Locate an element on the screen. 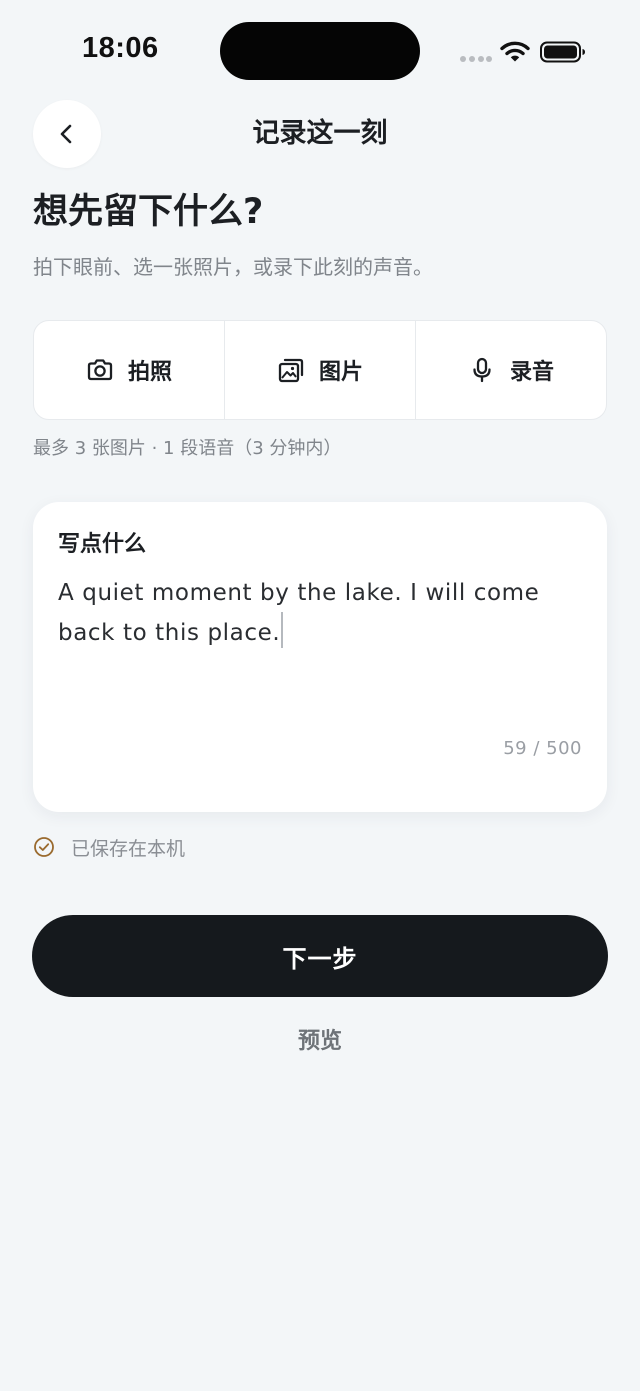 Image resolution: width=640 pixels, height=1391 pixels. character-count: 59 / 500 is located at coordinates (542, 748).